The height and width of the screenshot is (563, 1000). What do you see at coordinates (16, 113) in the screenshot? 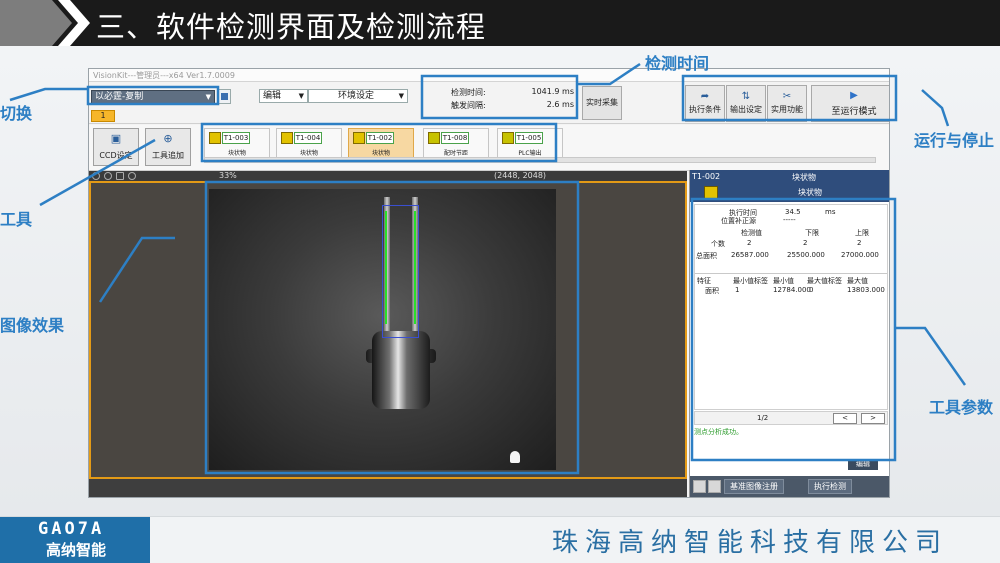
I see `annotation-switch: 切换` at bounding box center [16, 113].